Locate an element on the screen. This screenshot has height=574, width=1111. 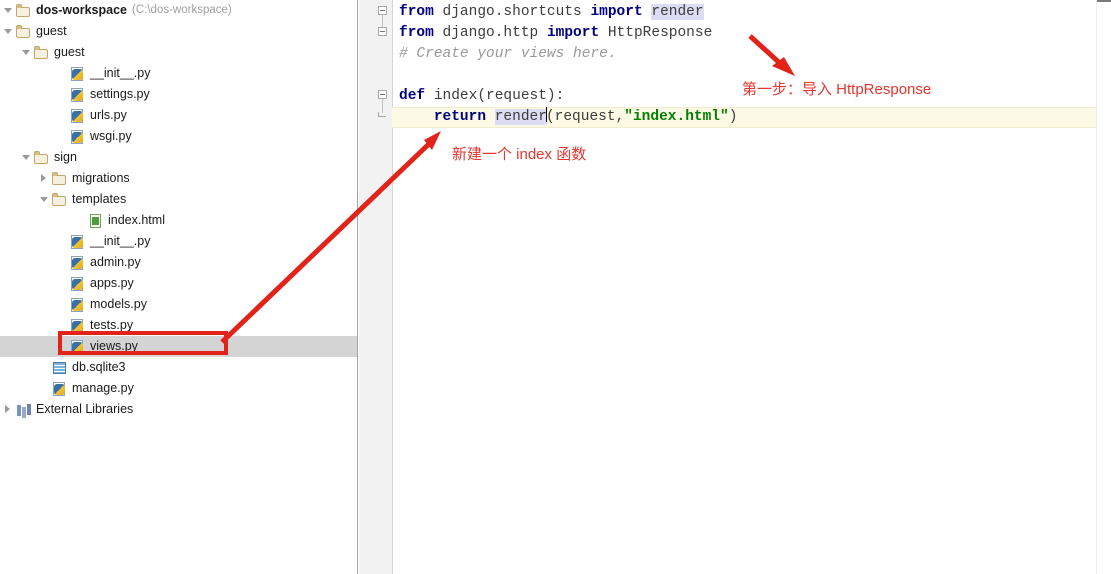
tree-item-label: External Libraries is located at coordinates (85, 409).